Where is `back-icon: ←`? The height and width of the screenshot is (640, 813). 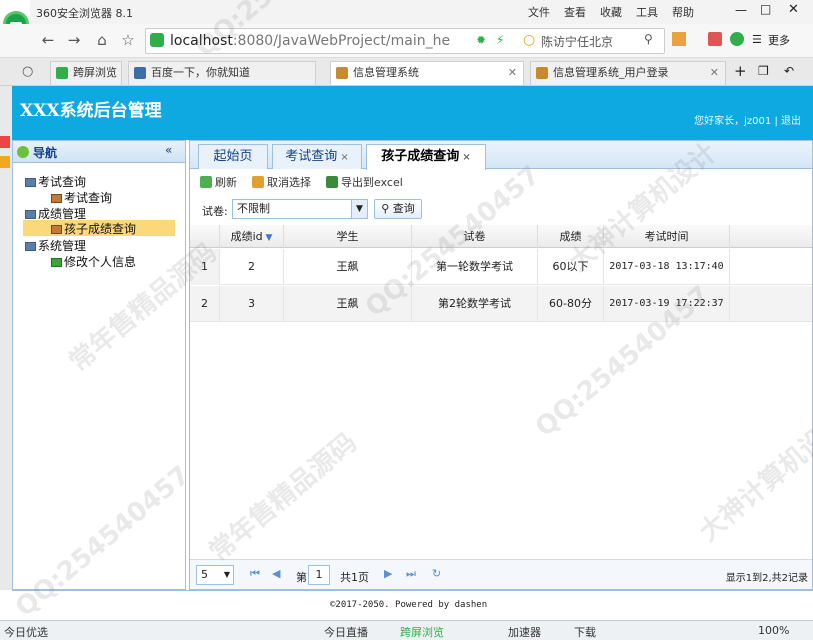
back-icon: ← is located at coordinates (48, 40).